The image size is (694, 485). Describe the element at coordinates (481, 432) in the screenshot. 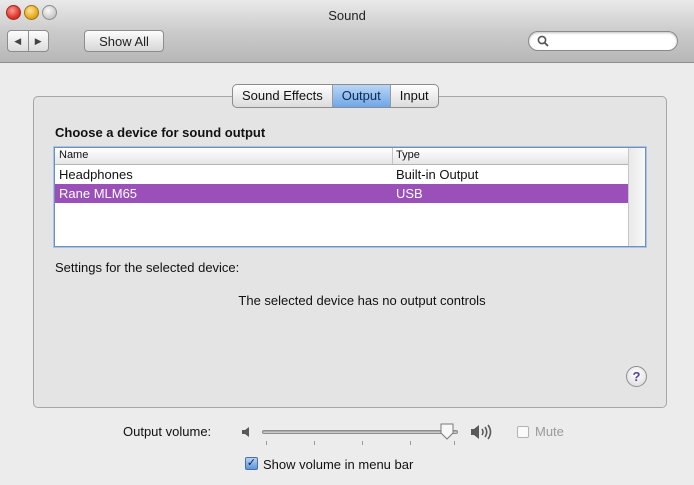

I see `speaker-high-icon` at that location.